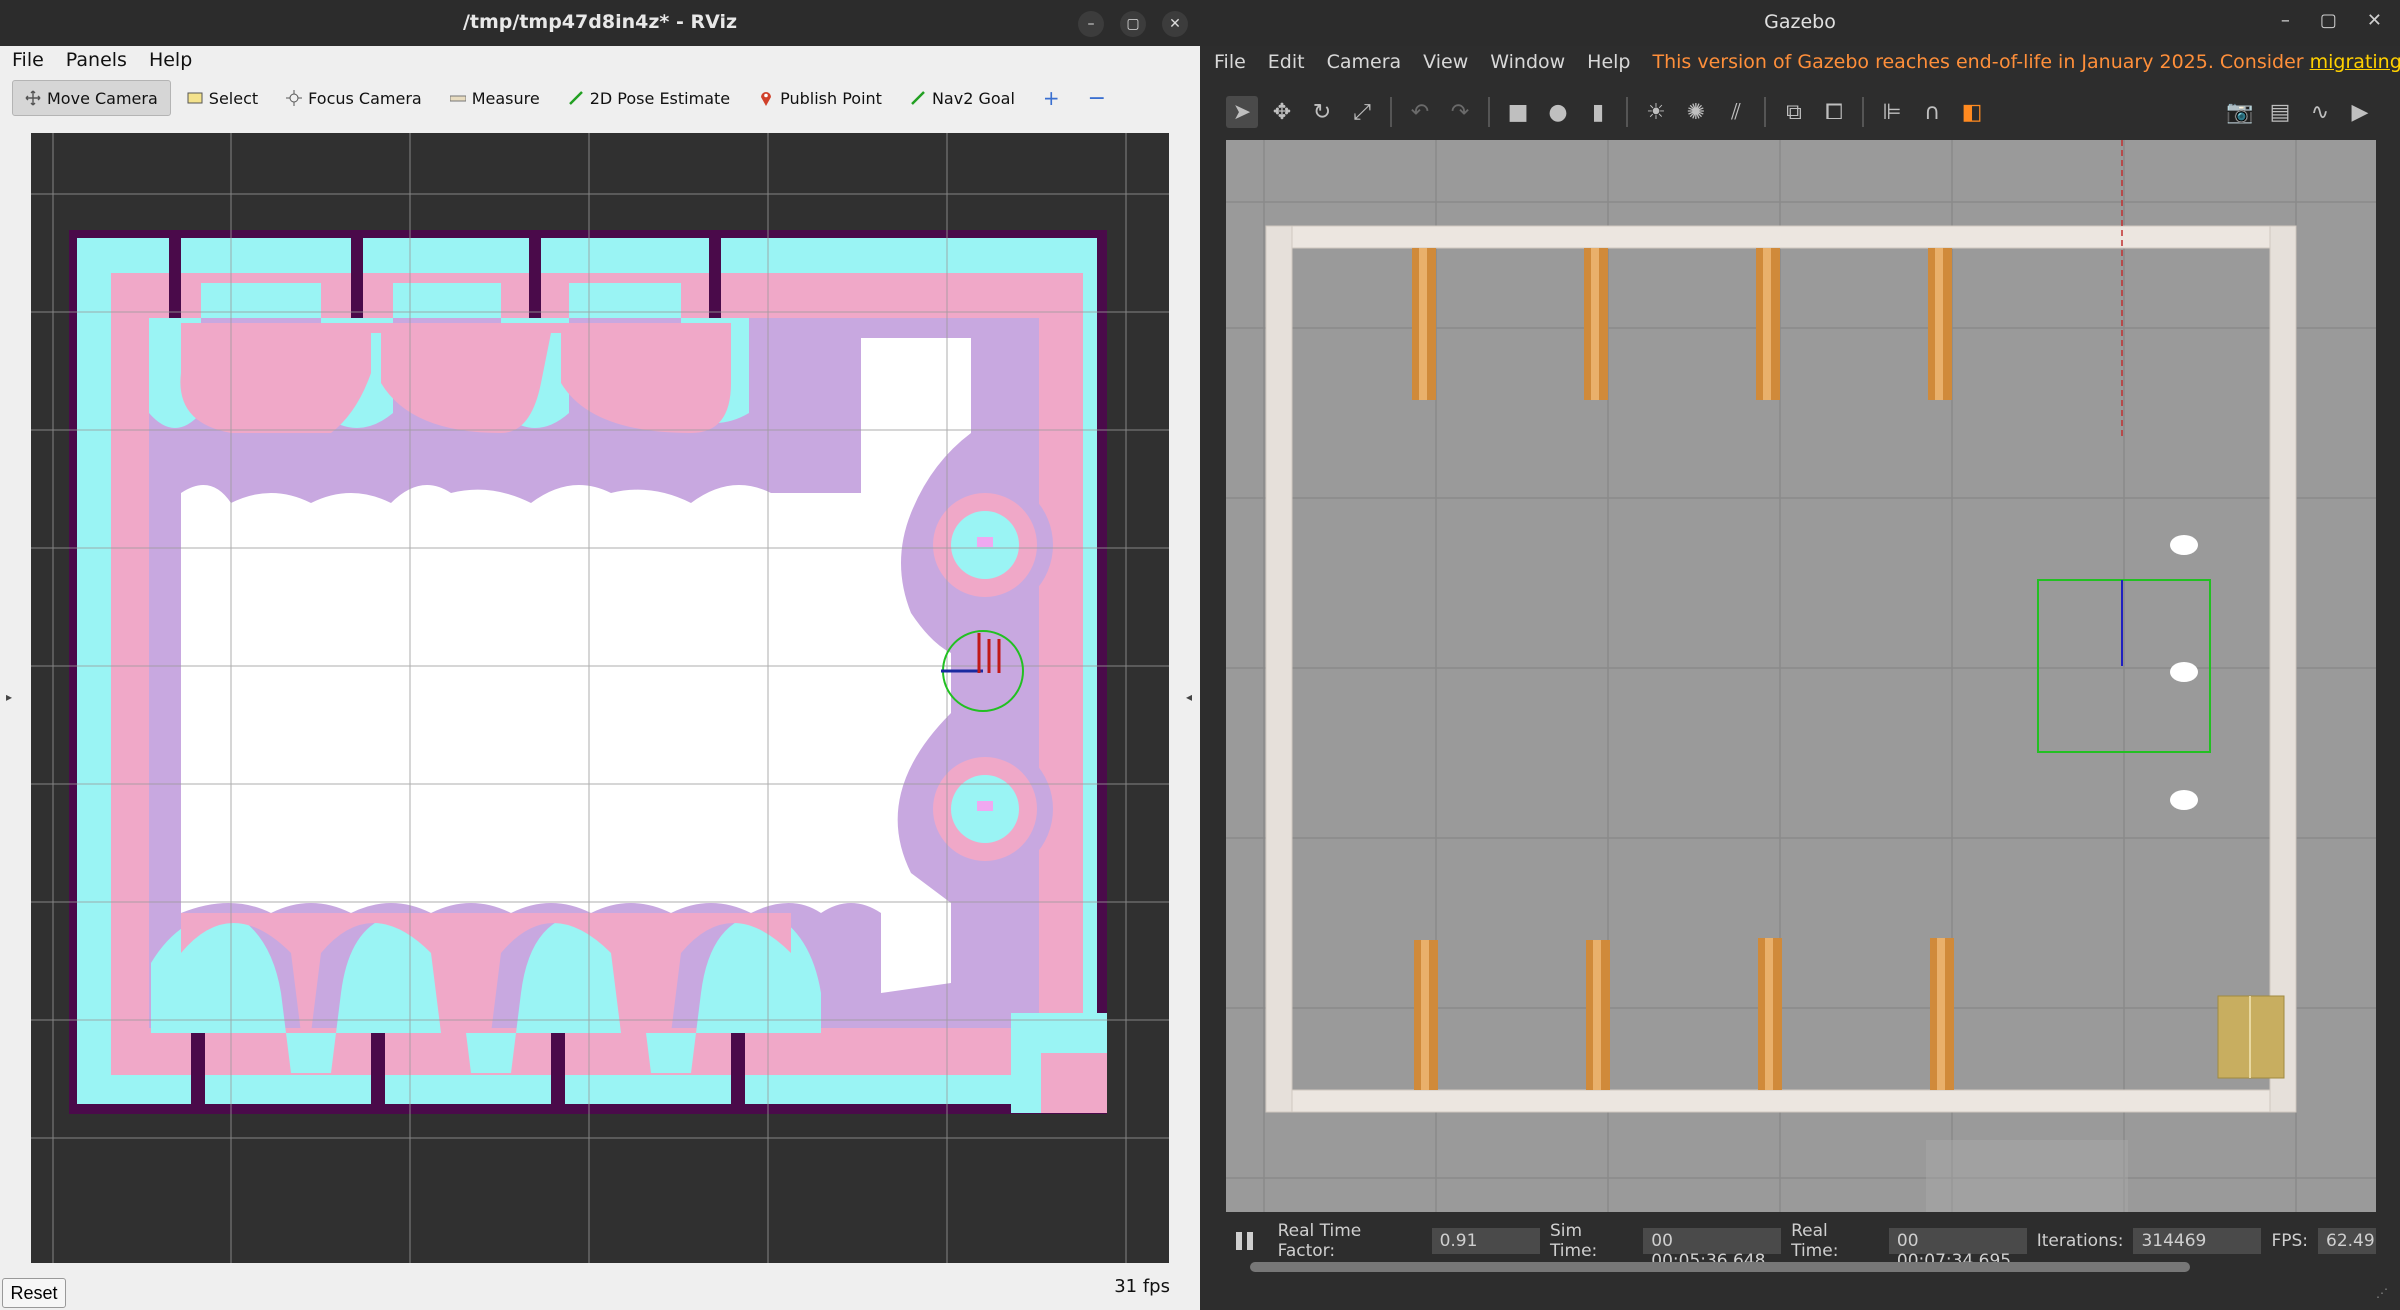 The height and width of the screenshot is (1310, 2400). I want to click on rtf-label: Real Time Factor:, so click(1319, 1241).